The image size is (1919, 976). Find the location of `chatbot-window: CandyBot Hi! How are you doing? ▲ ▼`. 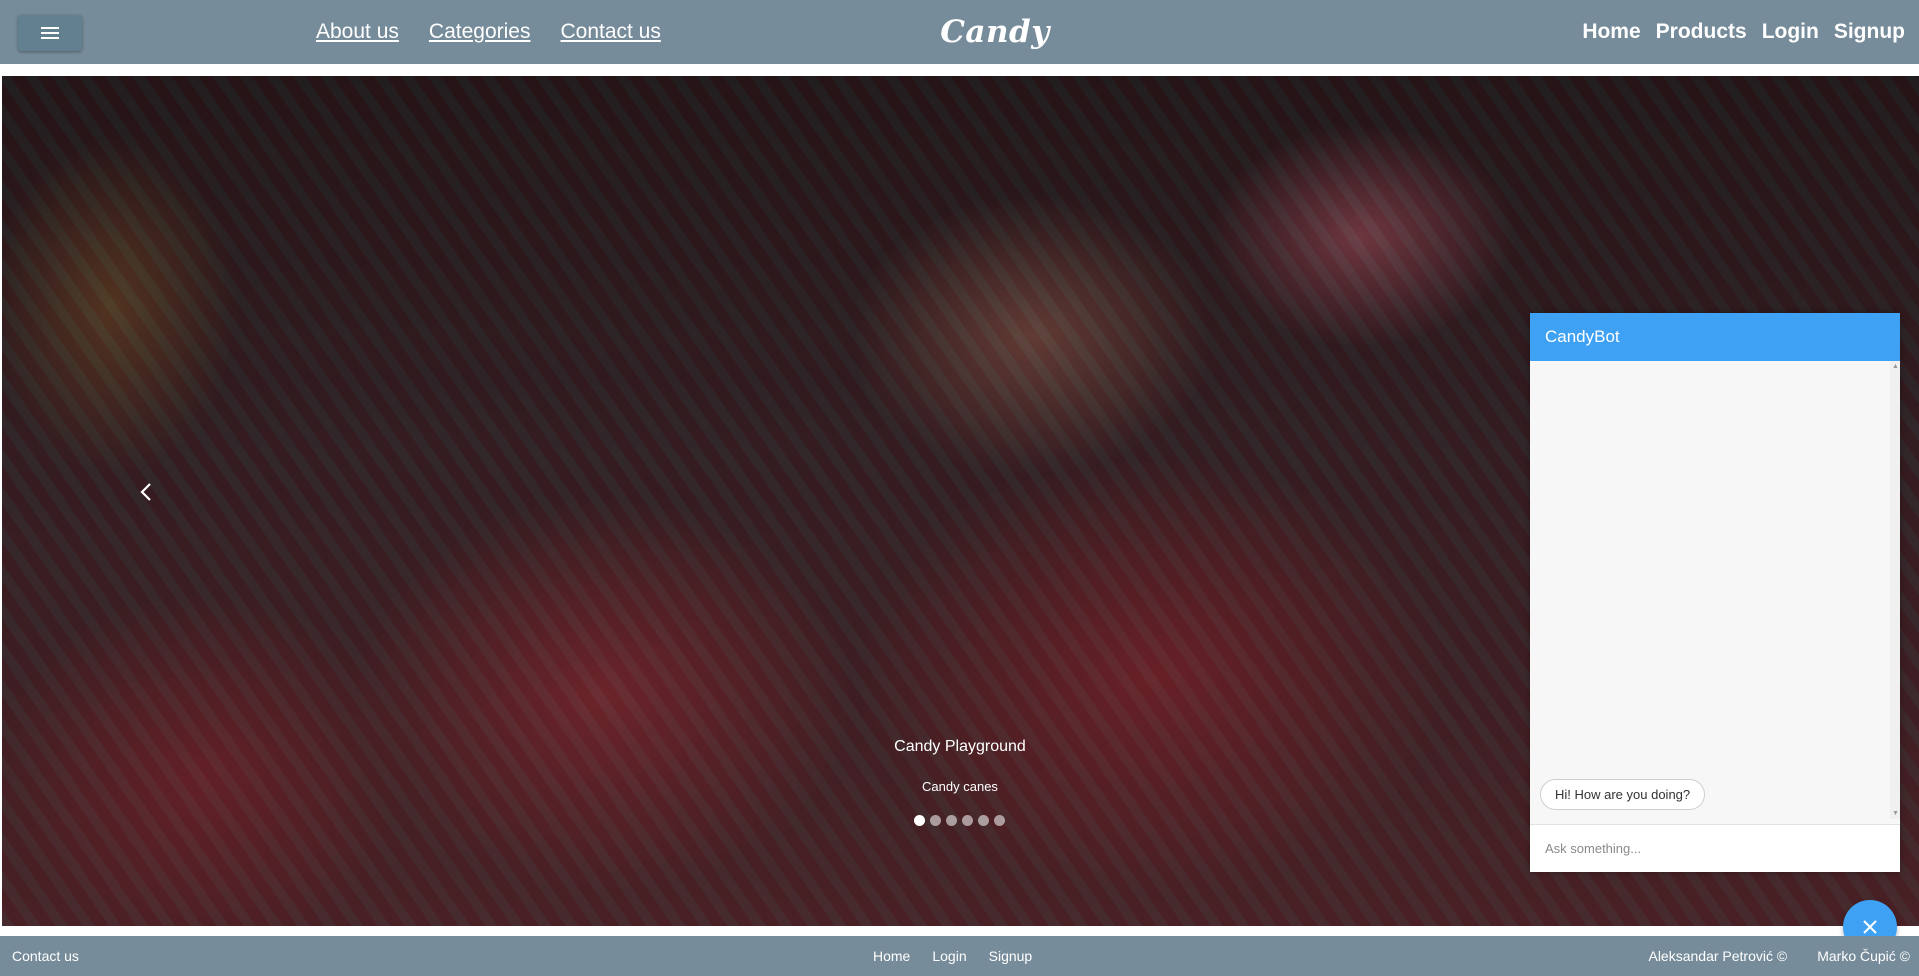

chatbot-window: CandyBot Hi! How are you doing? ▲ ▼ is located at coordinates (1715, 592).